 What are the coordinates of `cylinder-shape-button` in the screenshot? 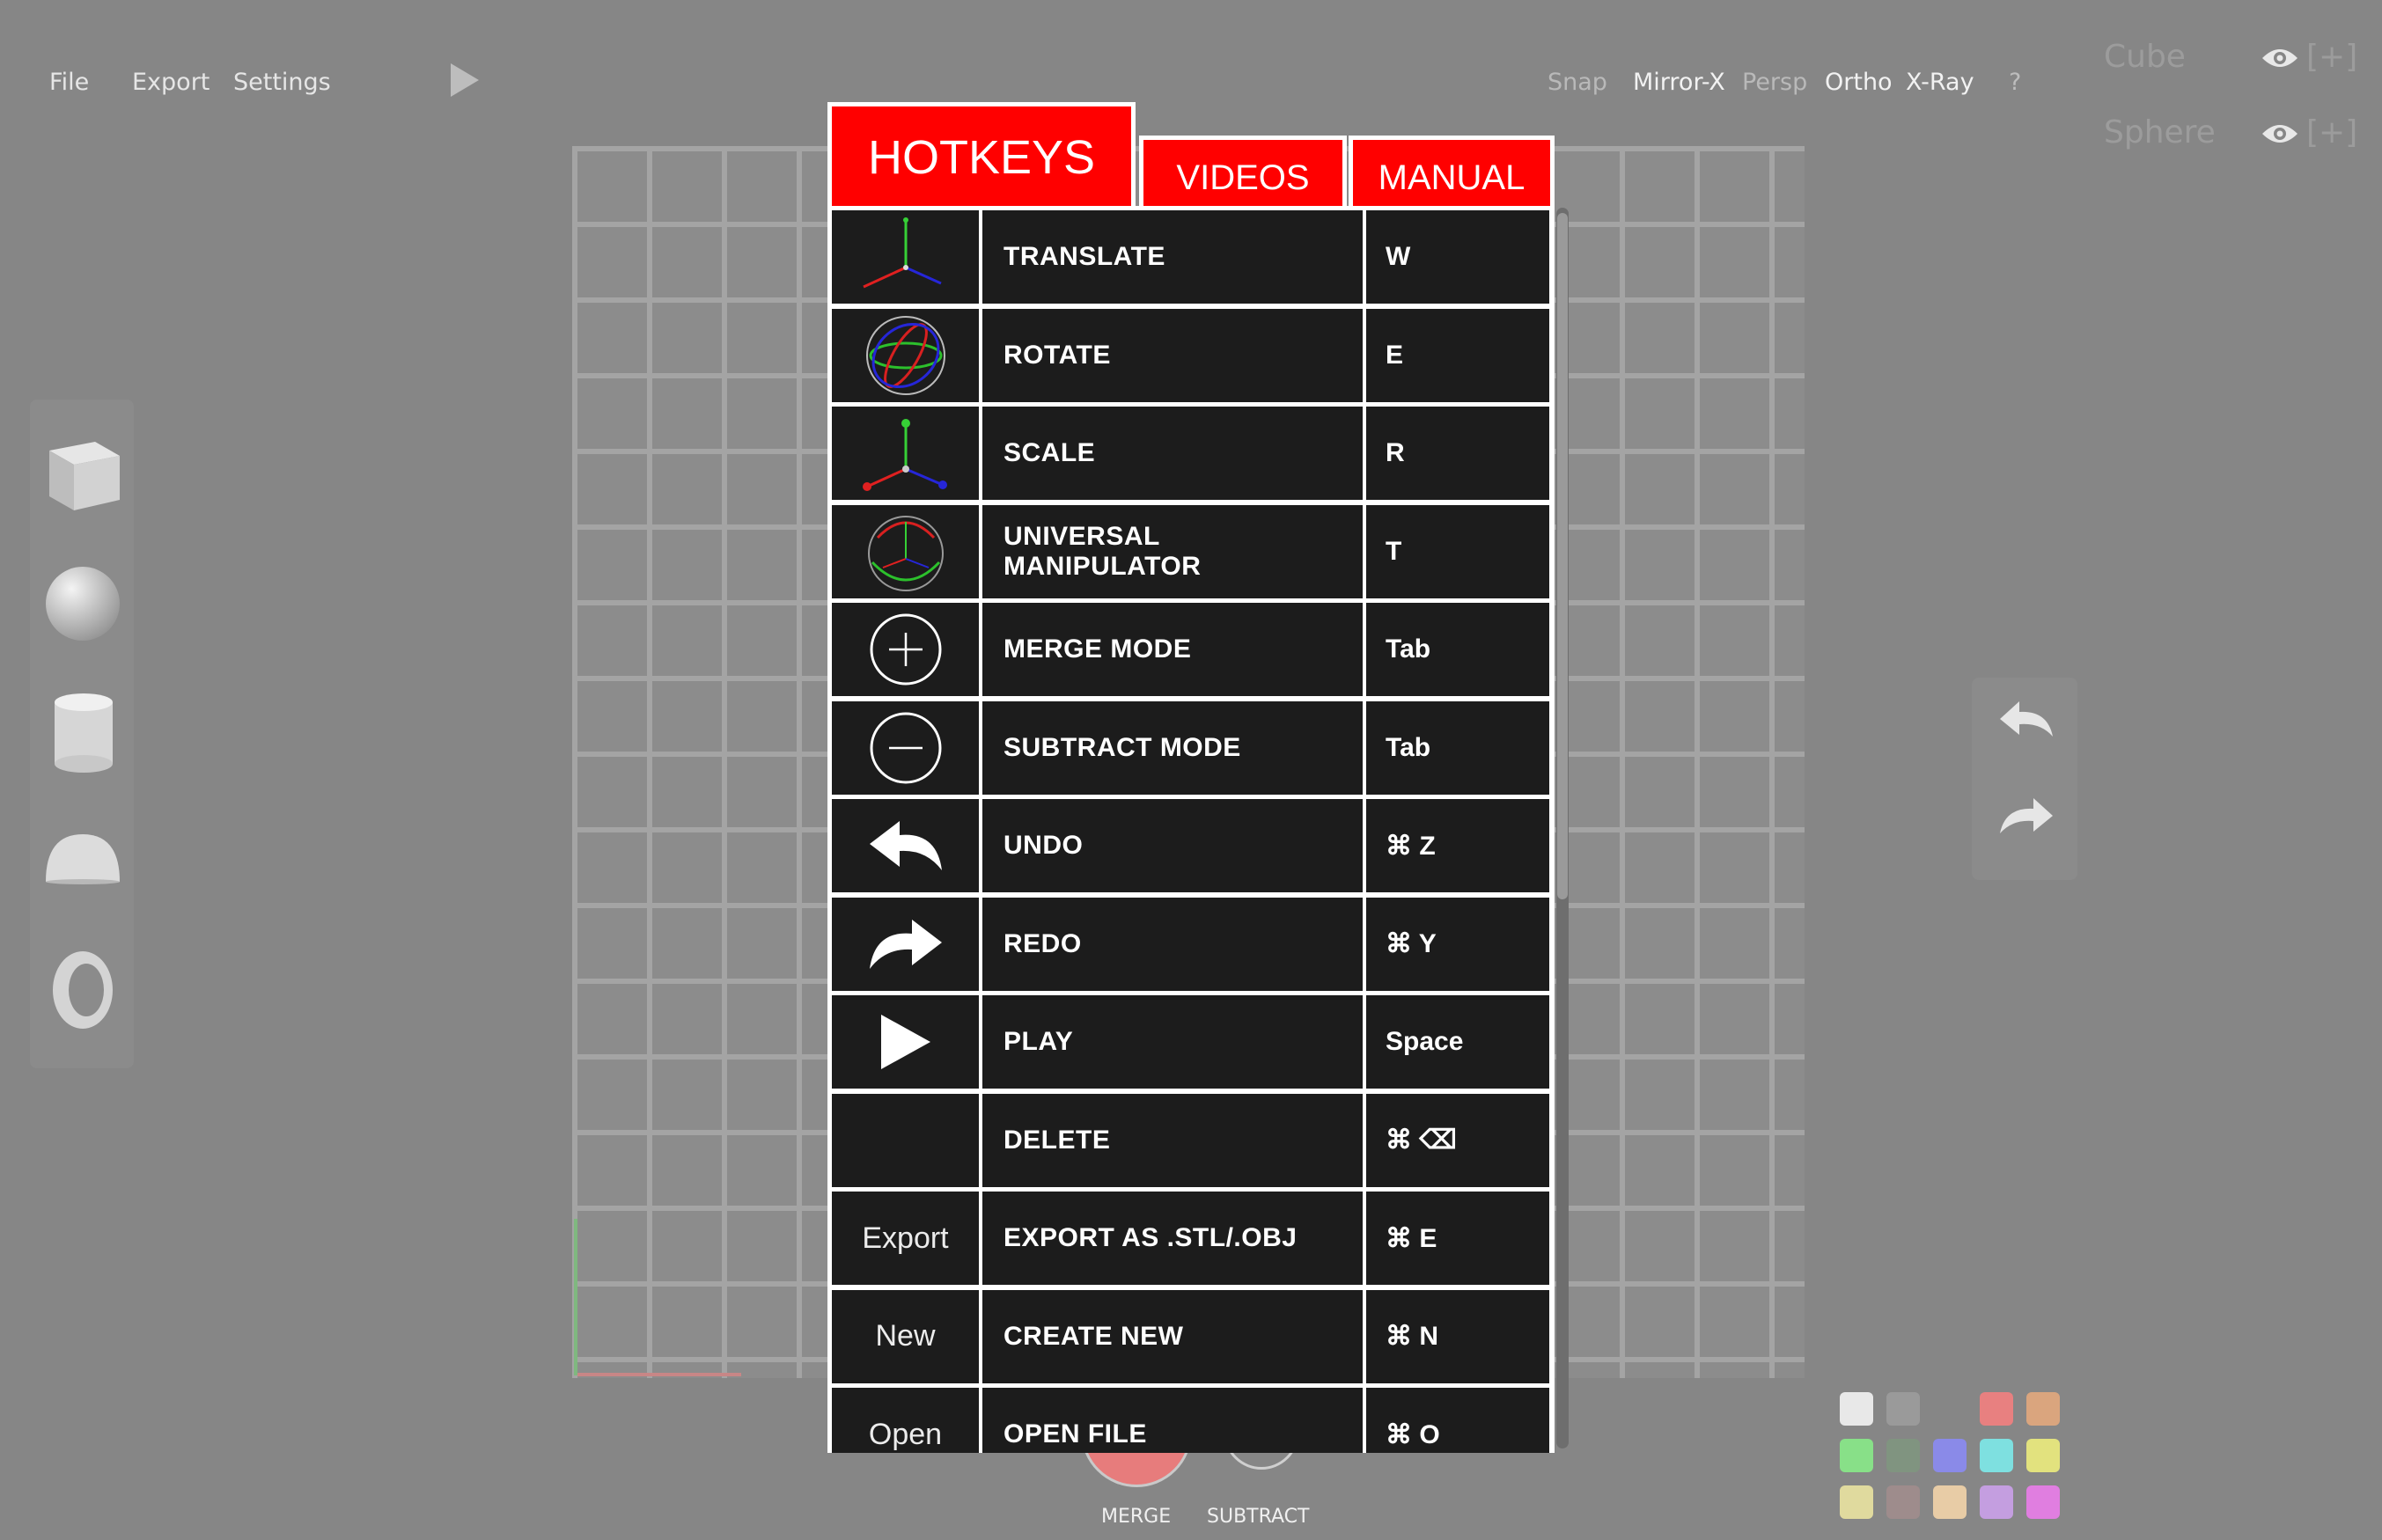 It's located at (84, 734).